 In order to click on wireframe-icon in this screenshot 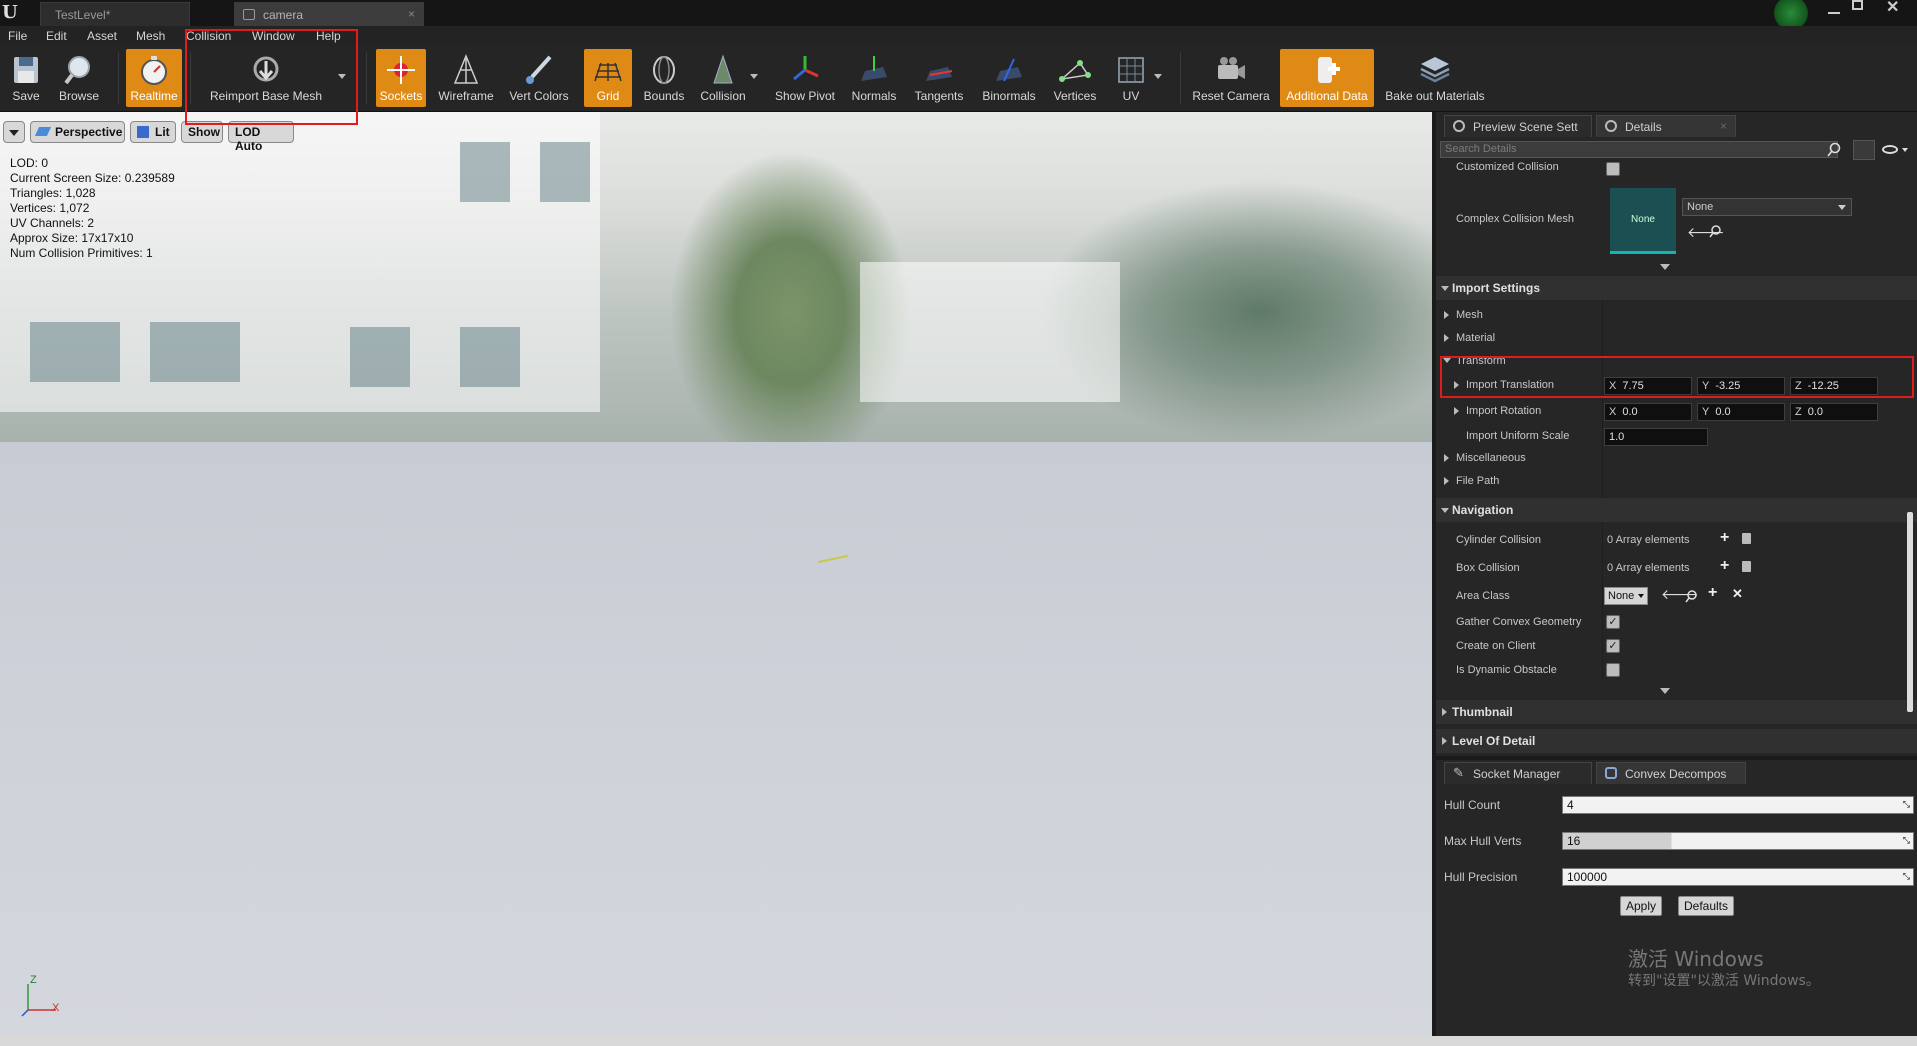, I will do `click(466, 69)`.